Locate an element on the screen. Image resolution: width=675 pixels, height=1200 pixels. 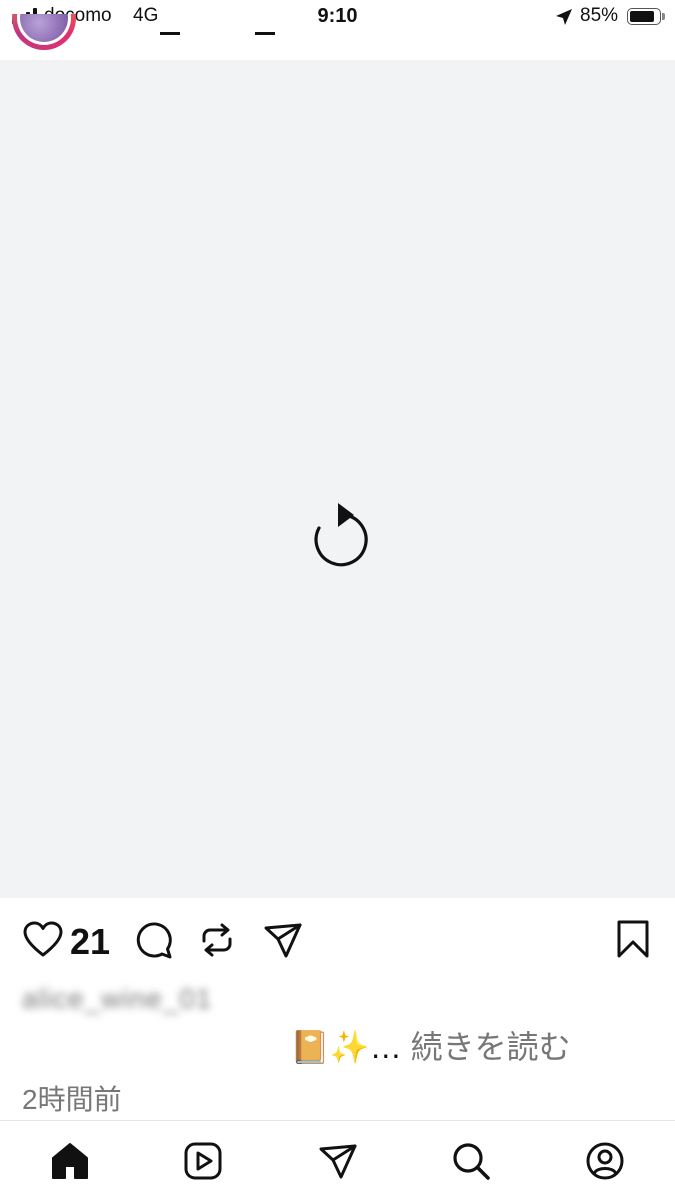
repost-icon is located at coordinates (217, 940).